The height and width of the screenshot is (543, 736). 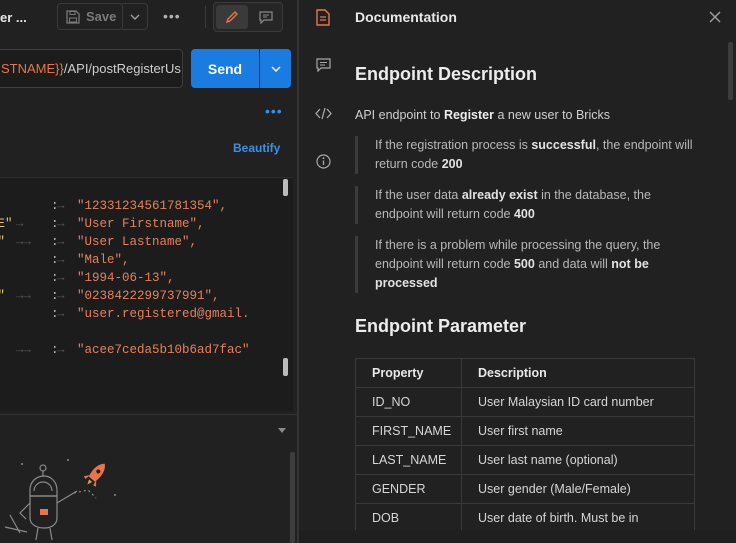 What do you see at coordinates (446, 74) in the screenshot?
I see `endpoint-description-heading: Endpoint Description` at bounding box center [446, 74].